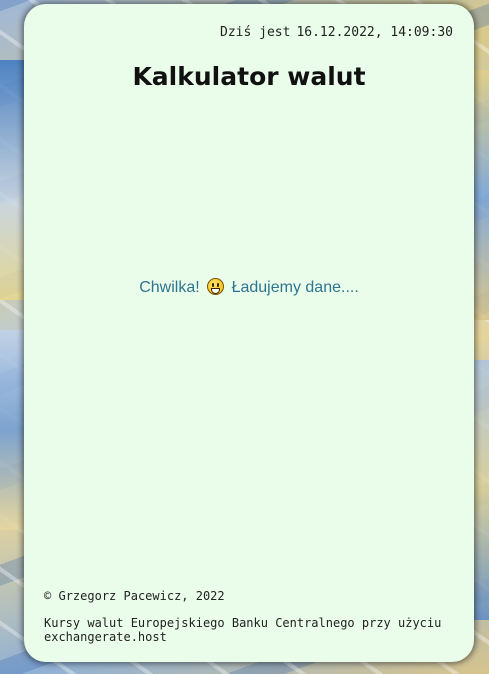 The width and height of the screenshot is (489, 674). I want to click on current-datetime: Dziś jest 16.12.2022, 14:09:30, so click(336, 32).